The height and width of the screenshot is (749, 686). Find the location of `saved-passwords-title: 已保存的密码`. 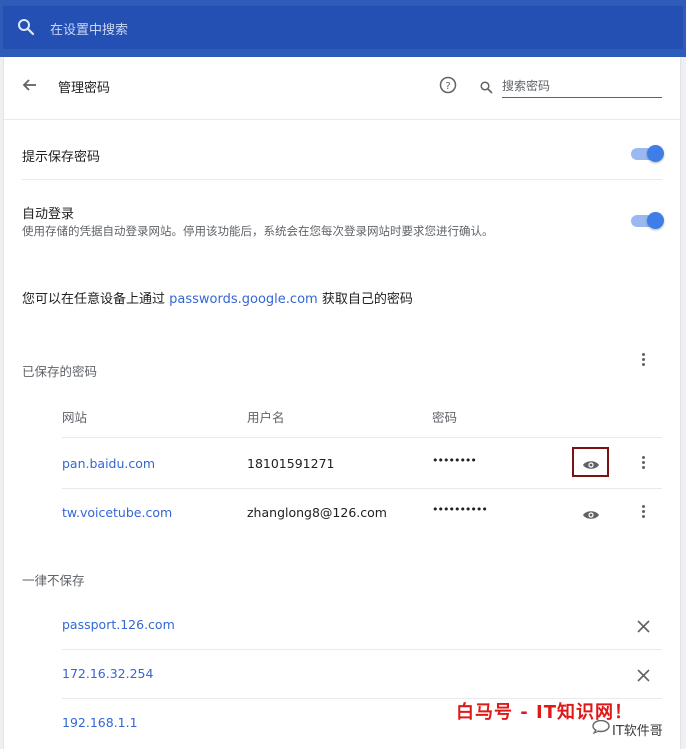

saved-passwords-title: 已保存的密码 is located at coordinates (60, 371).